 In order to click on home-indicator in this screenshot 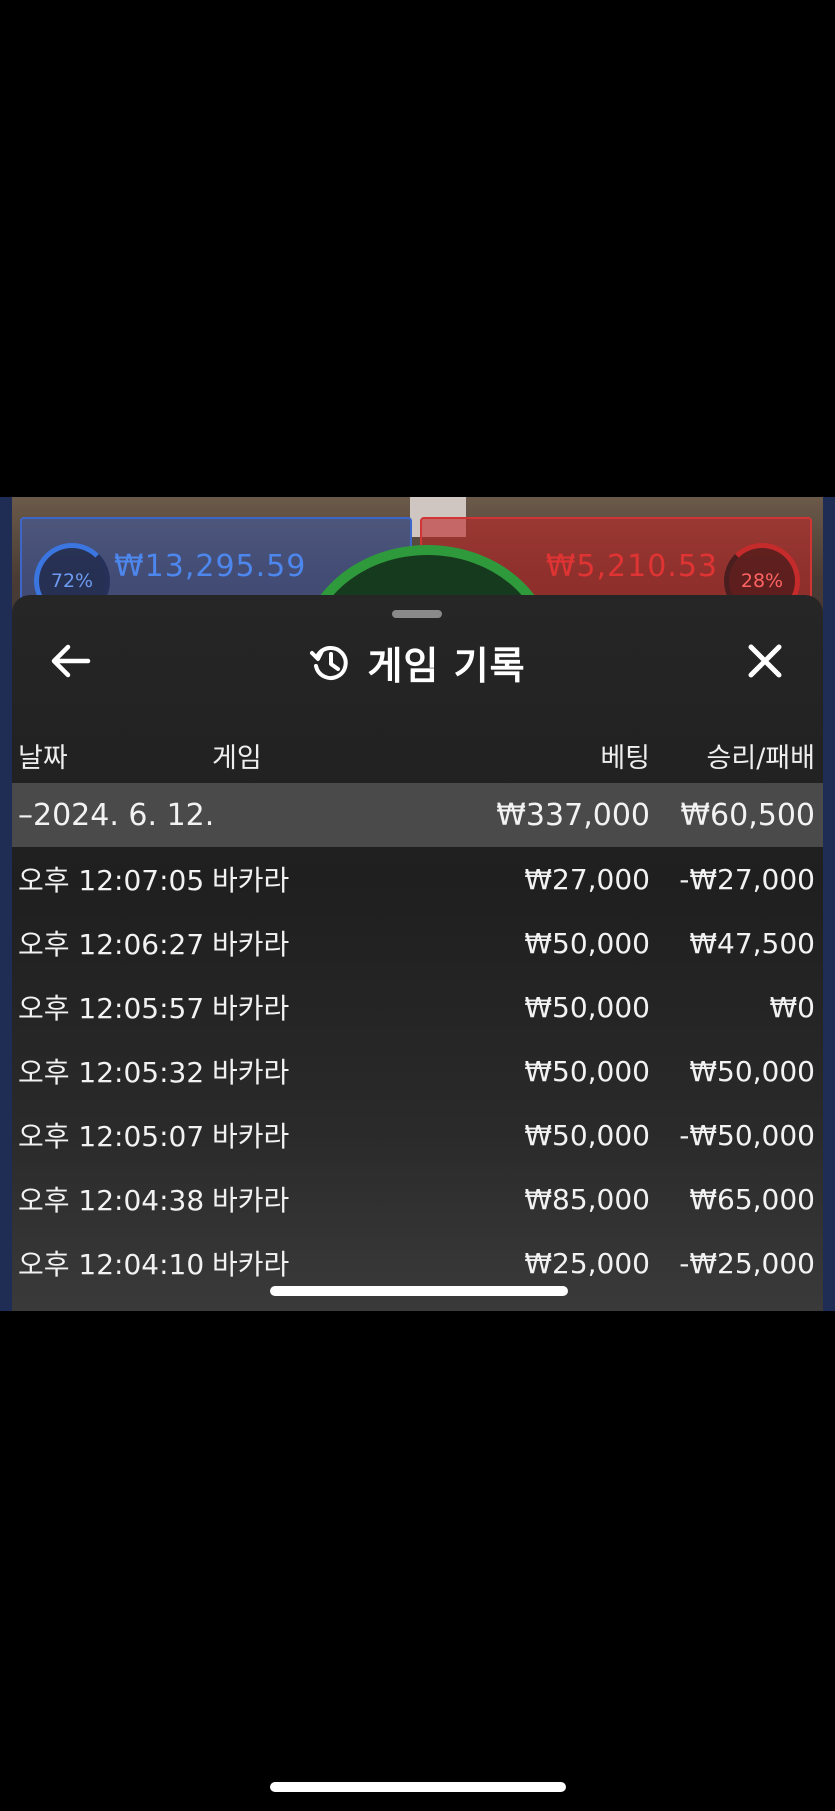, I will do `click(418, 1787)`.